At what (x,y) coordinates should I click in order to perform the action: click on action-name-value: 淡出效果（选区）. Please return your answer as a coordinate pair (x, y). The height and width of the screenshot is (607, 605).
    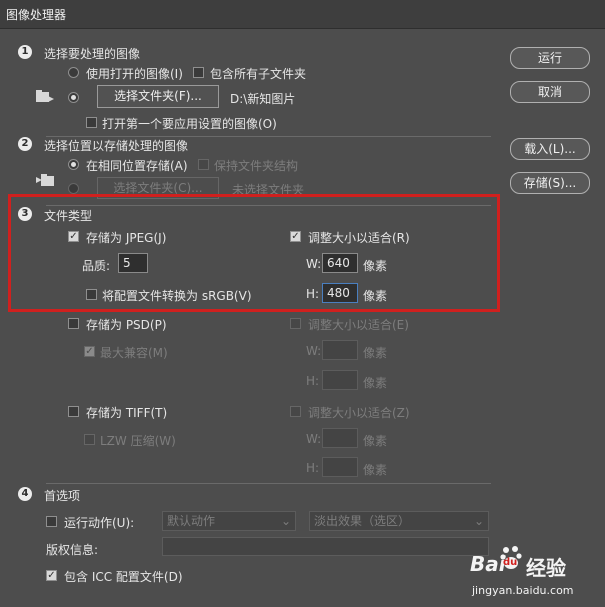
    Looking at the image, I should click on (362, 521).